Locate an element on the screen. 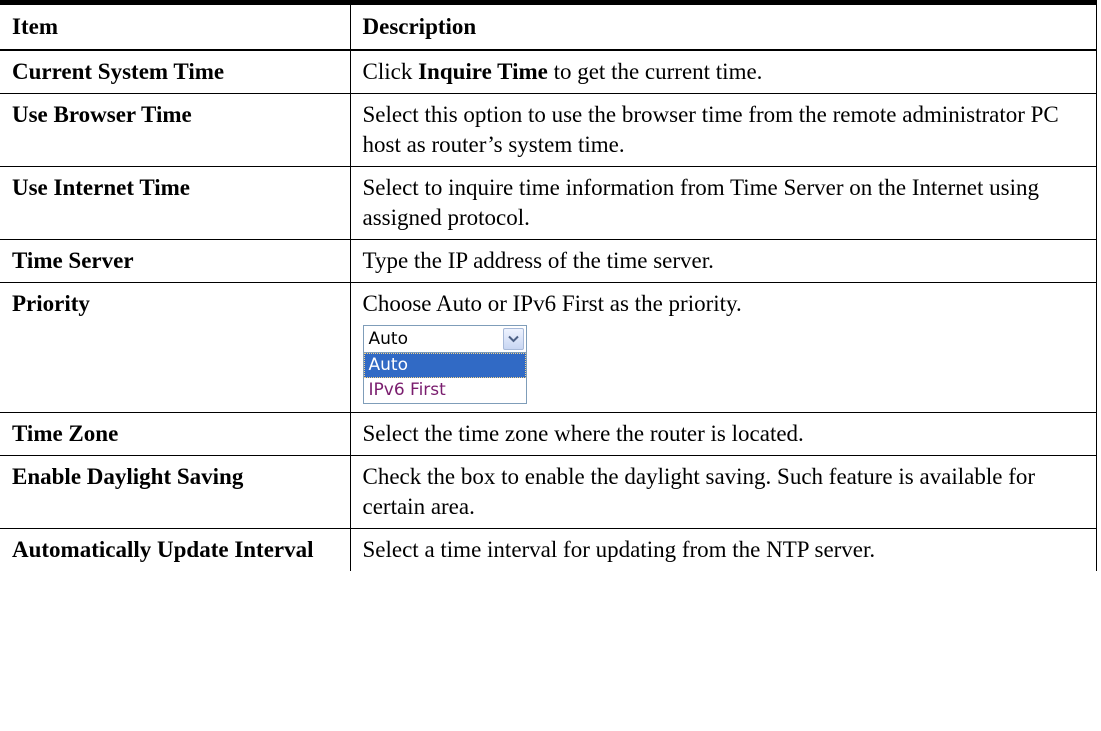 The height and width of the screenshot is (731, 1101). table-header-row: Item Description is located at coordinates (548, 25).